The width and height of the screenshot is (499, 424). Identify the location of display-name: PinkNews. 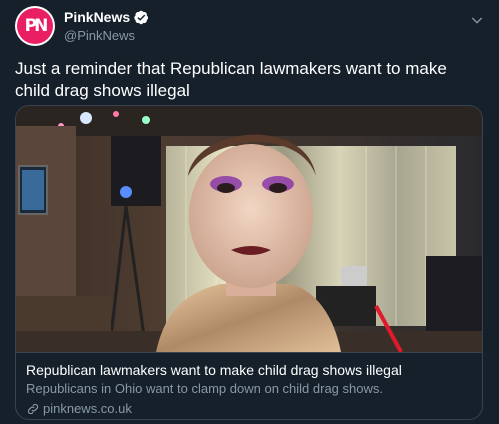
(97, 17).